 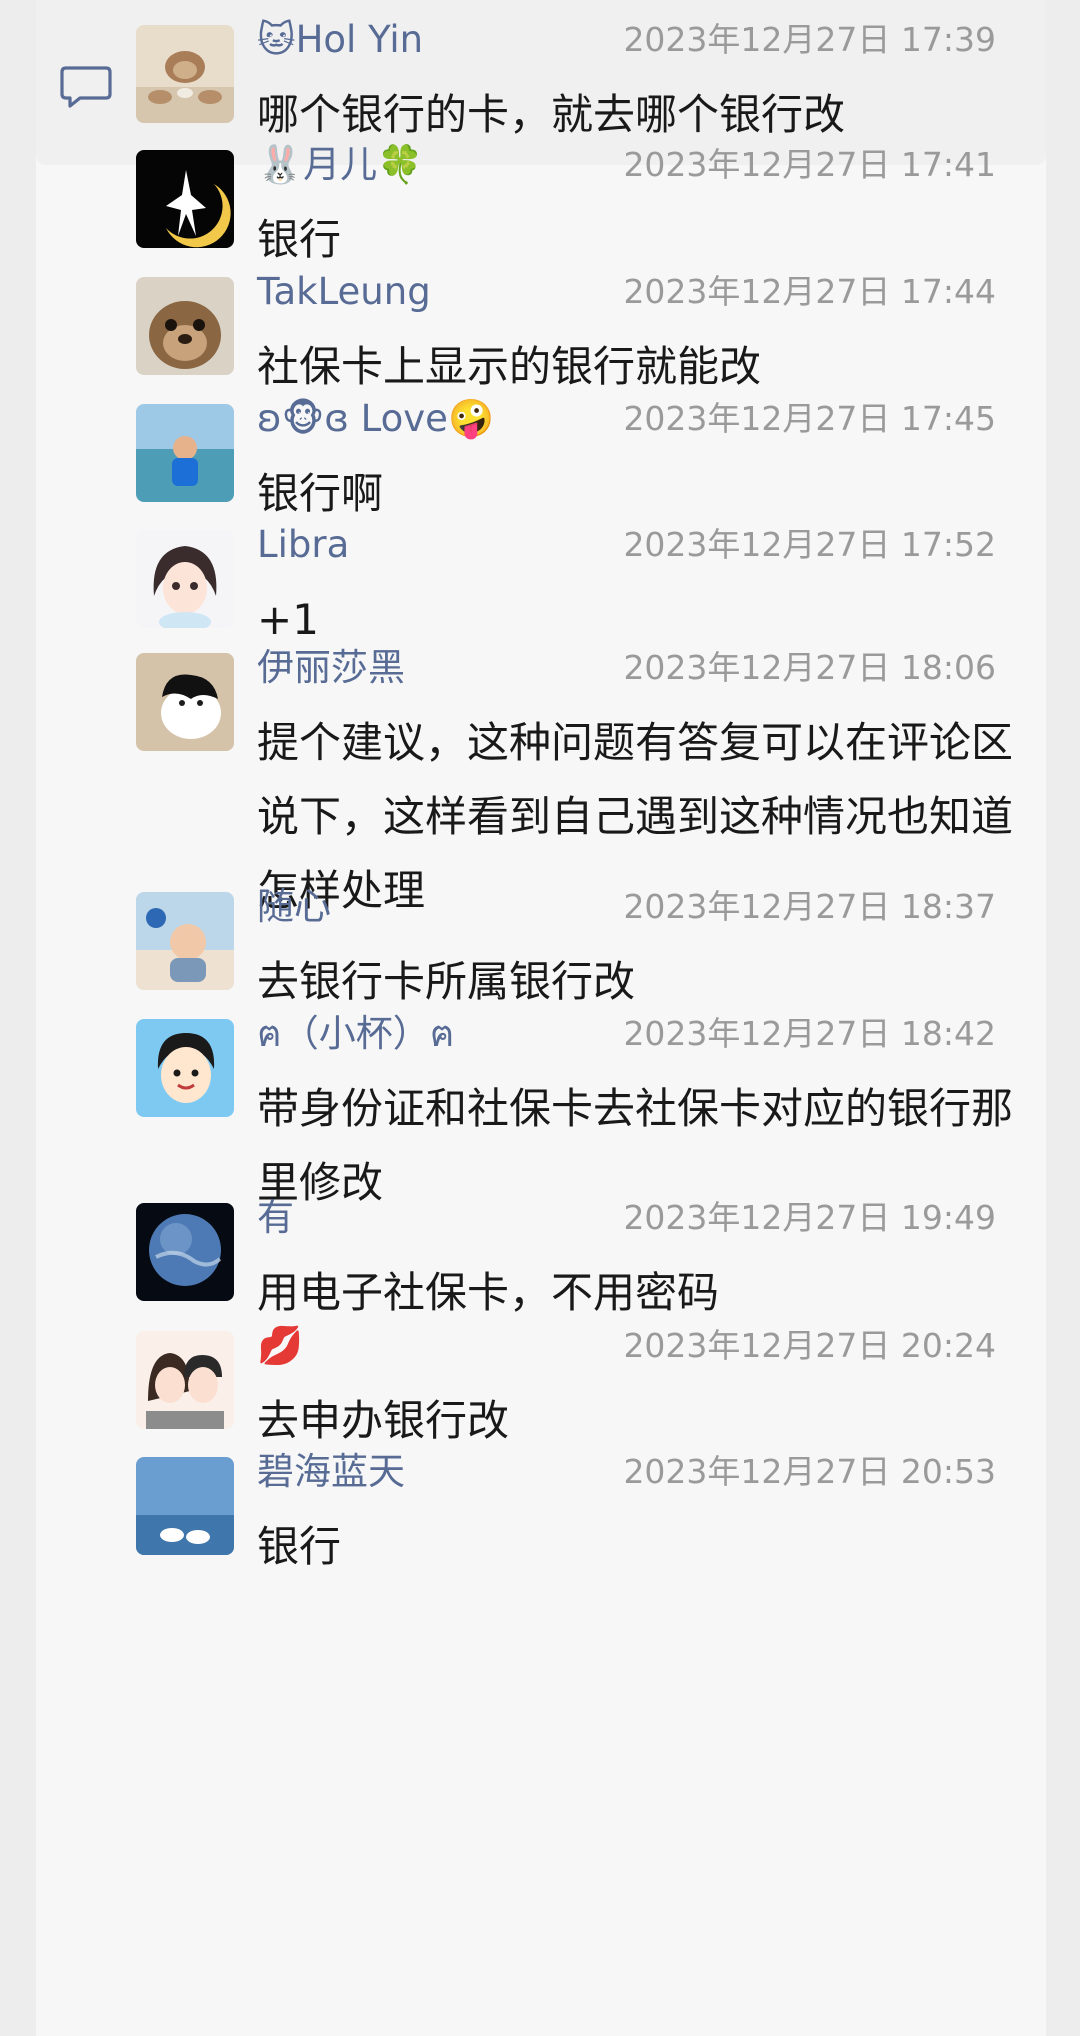 What do you see at coordinates (809, 1217) in the screenshot?
I see `comment-time: 2023年12月27日 19:49` at bounding box center [809, 1217].